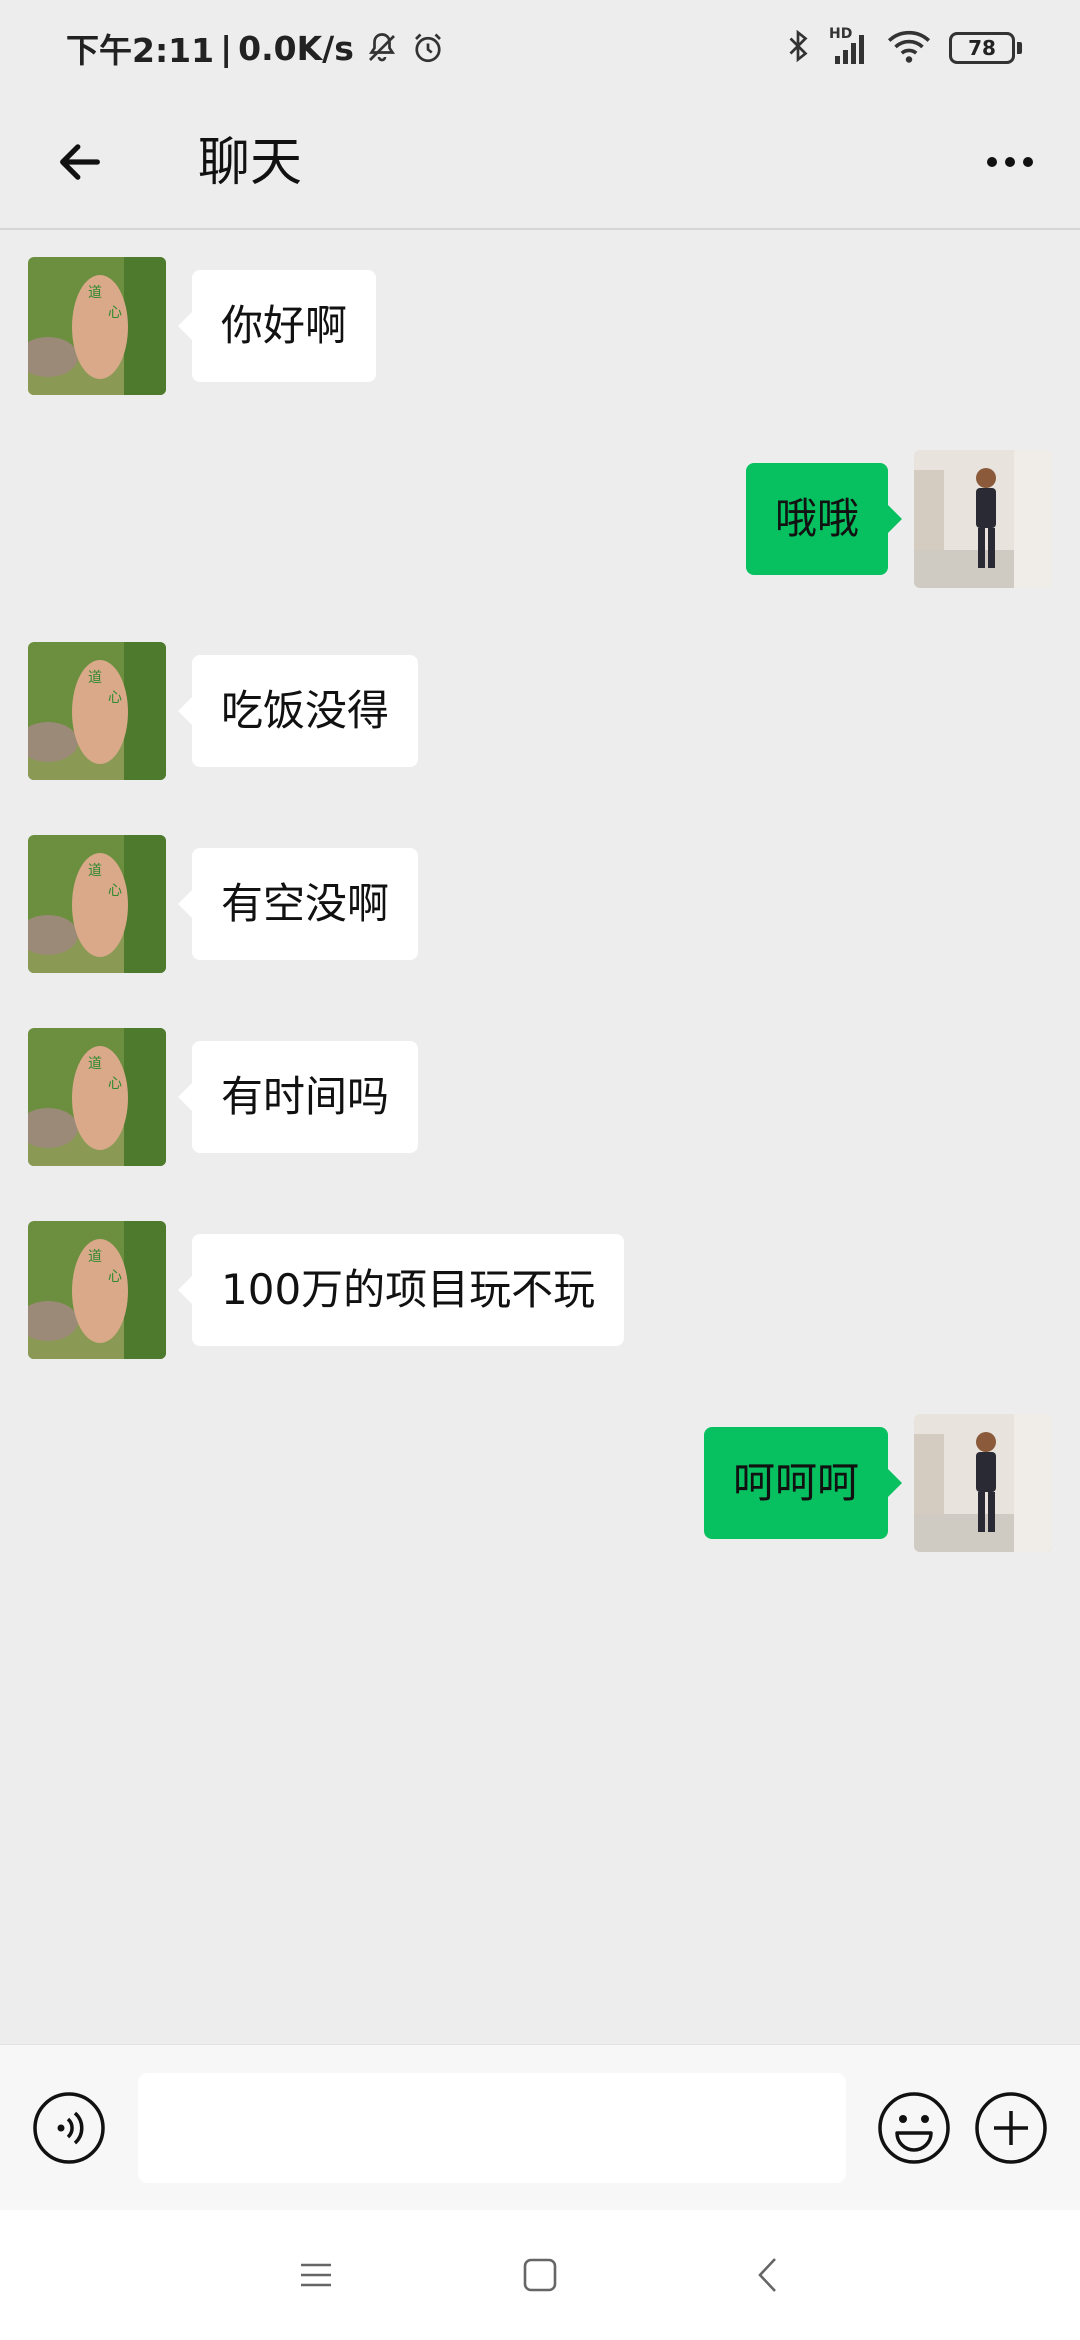  What do you see at coordinates (382, 48) in the screenshot?
I see `mute-icon` at bounding box center [382, 48].